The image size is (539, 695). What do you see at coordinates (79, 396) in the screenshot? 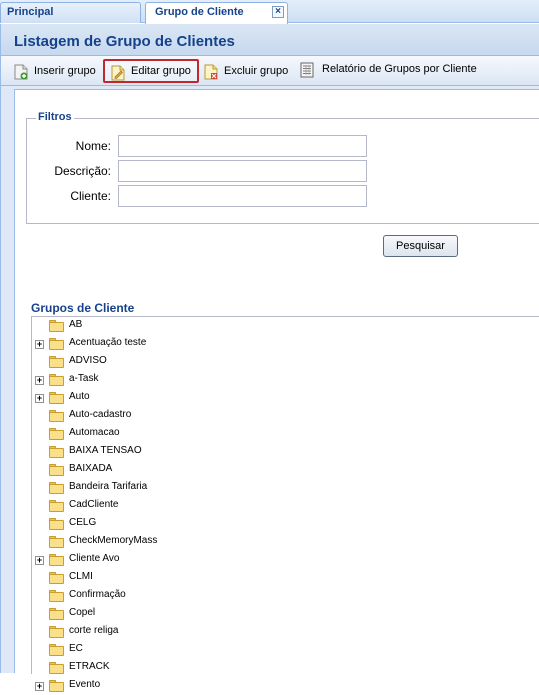
I see `tree-node-label: Auto` at bounding box center [79, 396].